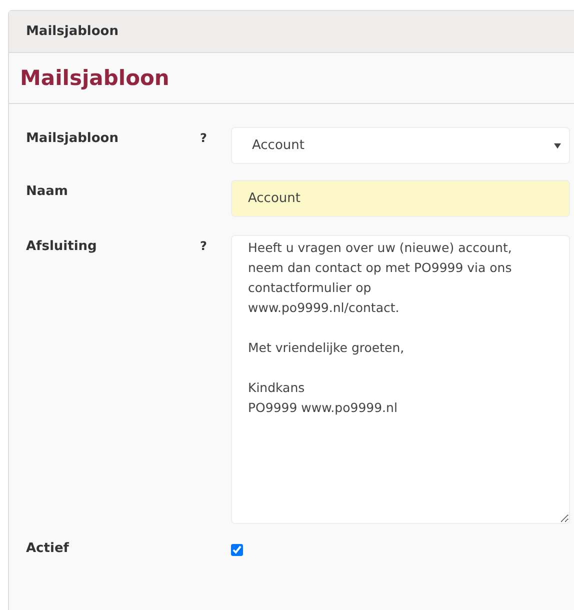 This screenshot has width=574, height=610. I want to click on field-label: Mailsjabloon, so click(73, 138).